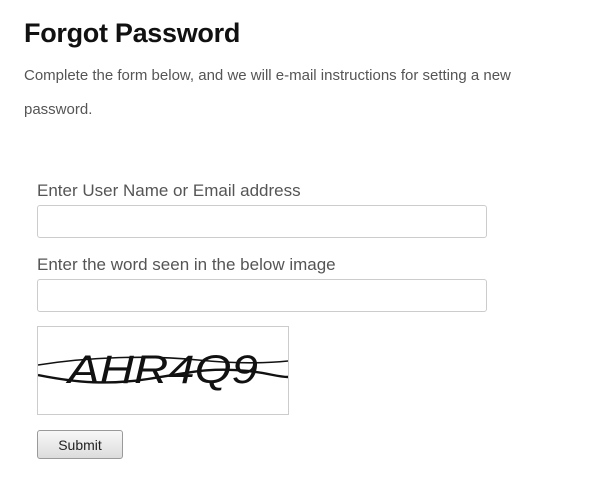 The width and height of the screenshot is (591, 478). What do you see at coordinates (262, 295) in the screenshot?
I see `captcha-input` at bounding box center [262, 295].